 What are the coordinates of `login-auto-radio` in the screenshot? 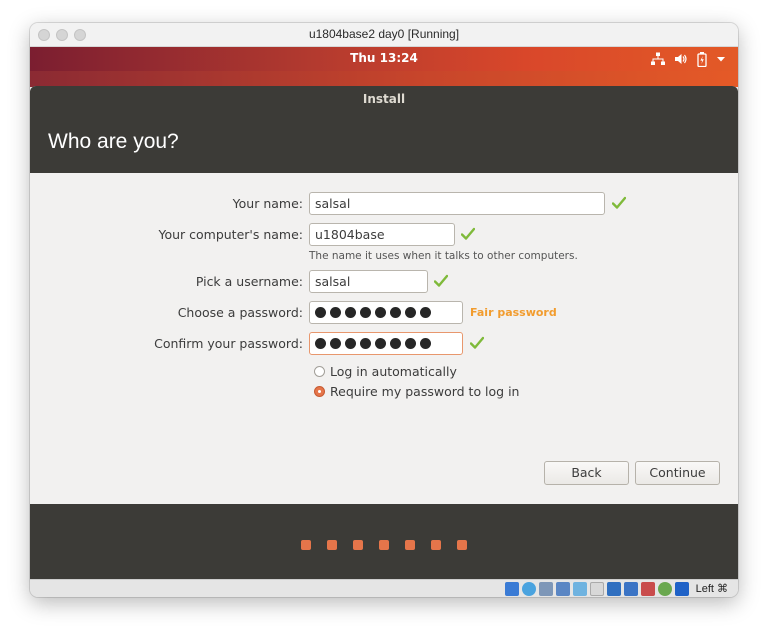 It's located at (319, 371).